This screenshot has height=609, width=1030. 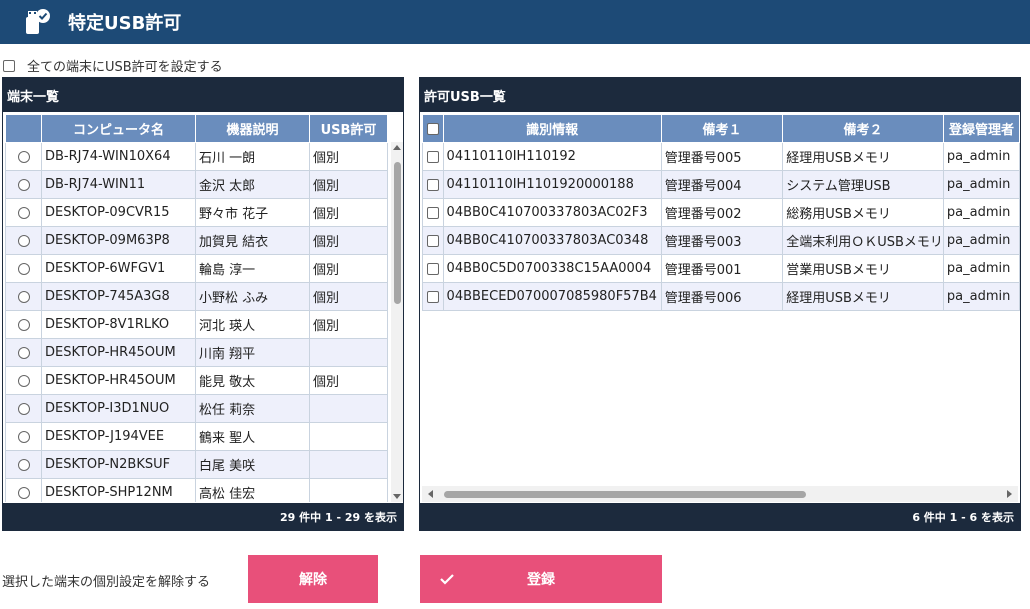 I want to click on terminal-vertical-scrollbar, so click(x=397, y=322).